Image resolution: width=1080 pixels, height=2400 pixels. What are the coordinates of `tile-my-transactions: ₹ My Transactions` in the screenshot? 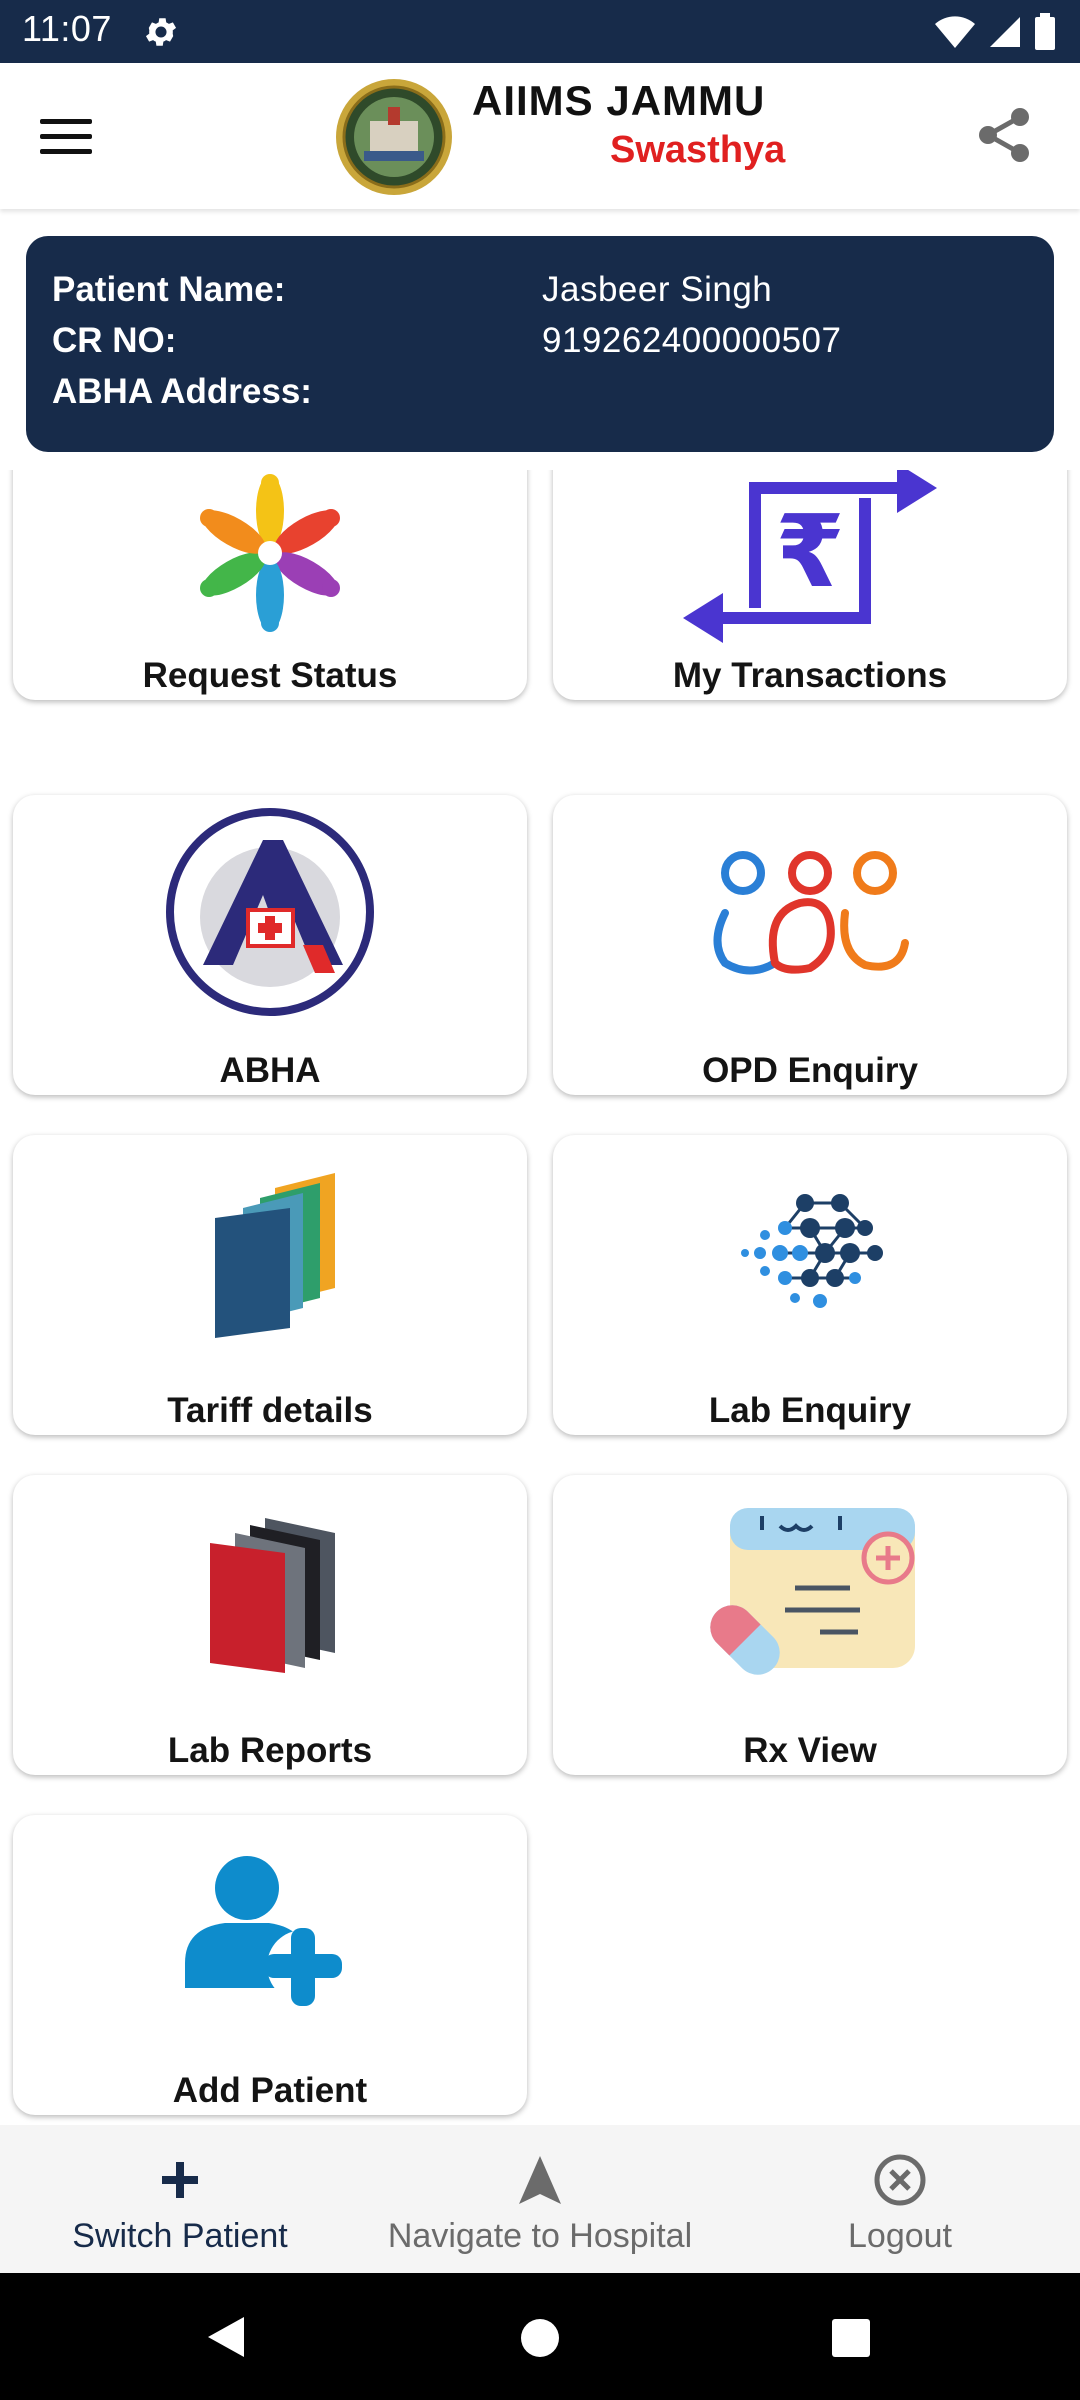 It's located at (810, 585).